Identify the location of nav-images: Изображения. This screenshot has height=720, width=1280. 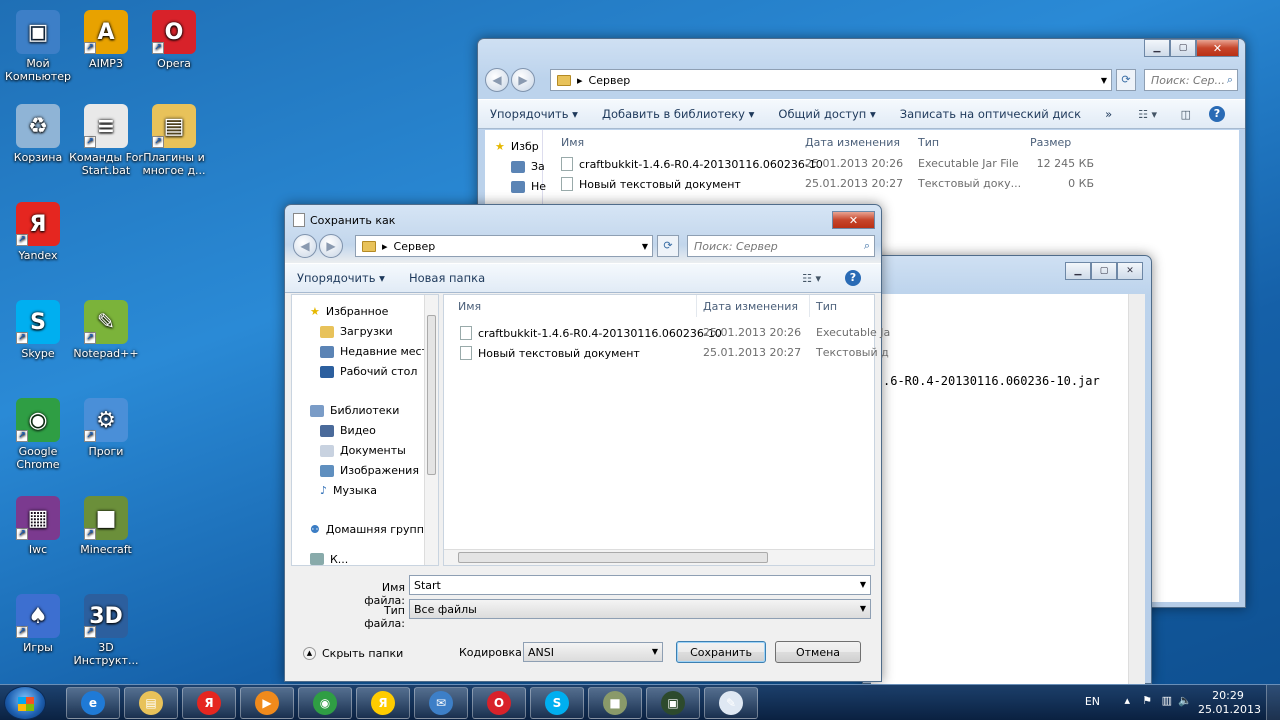
(369, 470).